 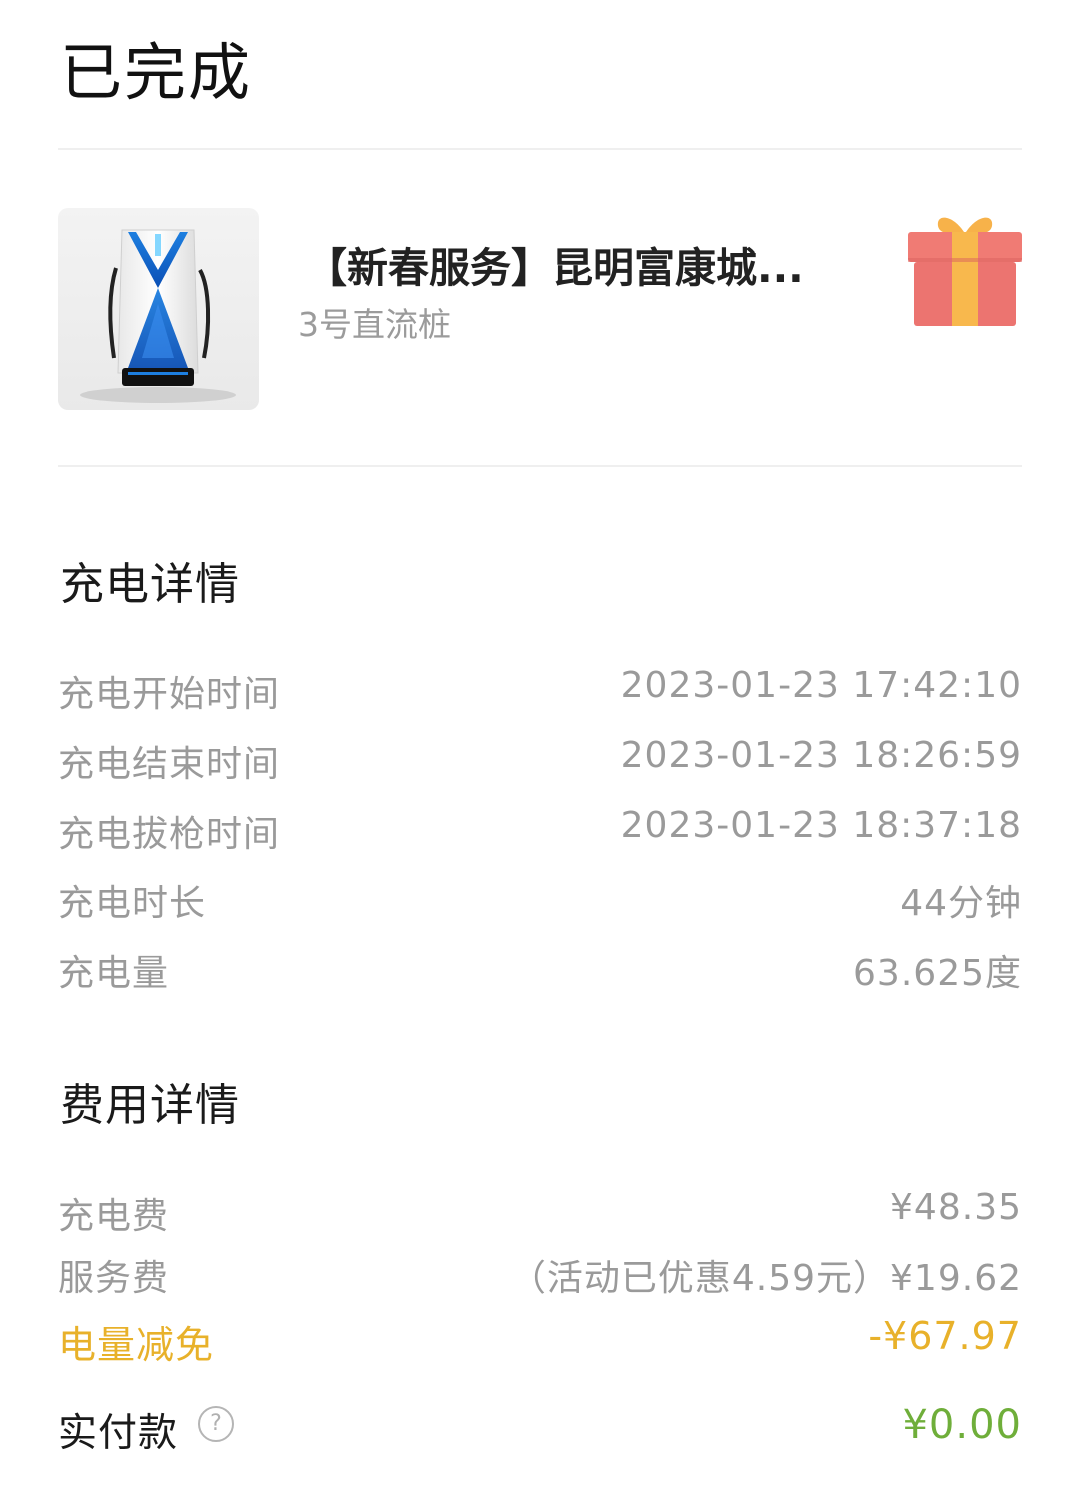 I want to click on help-icon: ?, so click(x=216, y=1424).